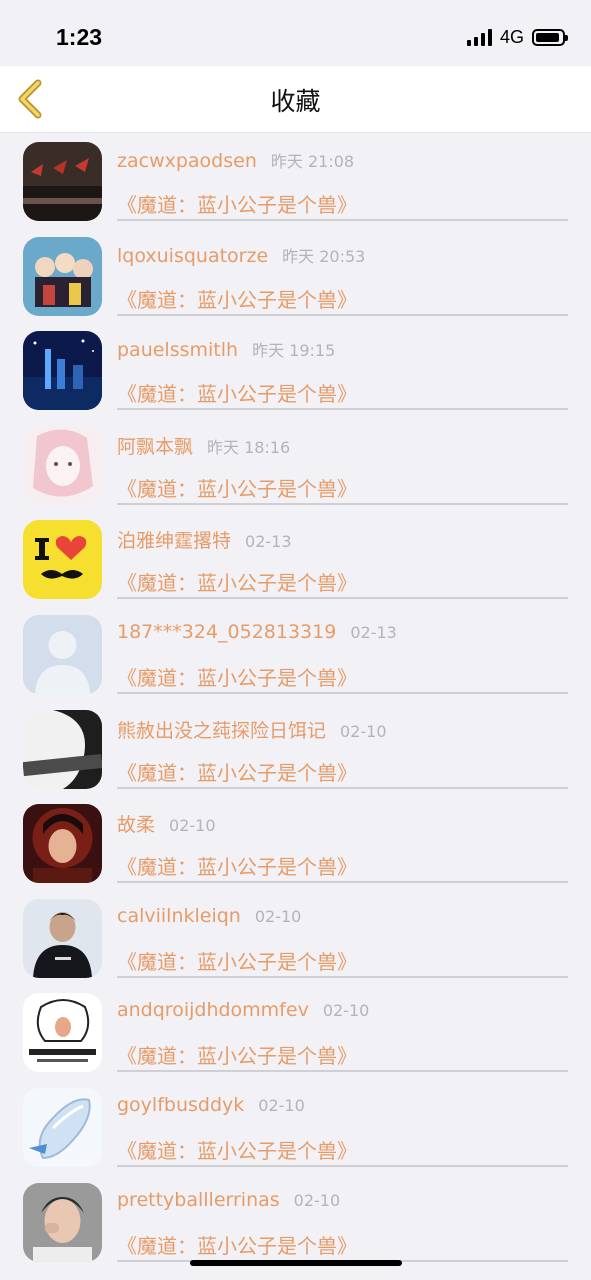  I want to click on timestamp: 昨天 19:15, so click(294, 351).